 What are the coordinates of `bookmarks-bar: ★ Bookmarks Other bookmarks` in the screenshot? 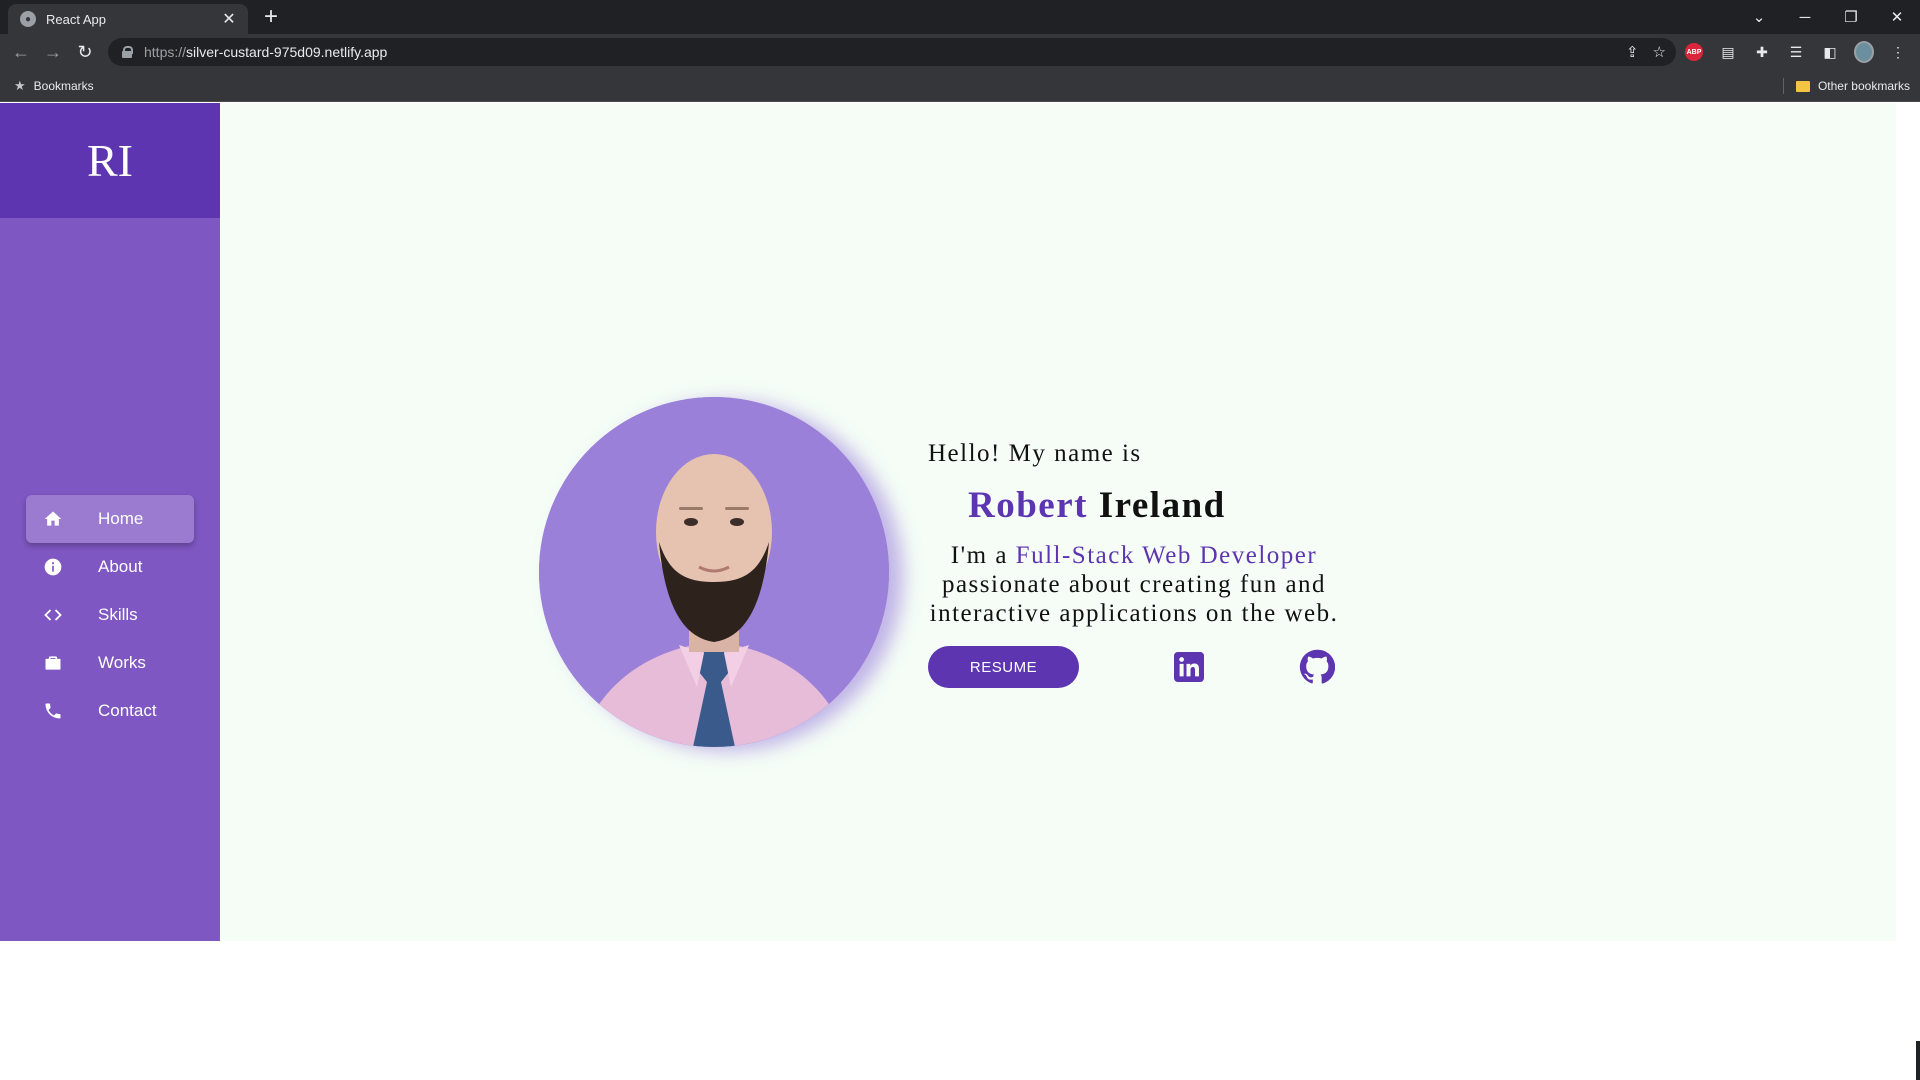 It's located at (960, 86).